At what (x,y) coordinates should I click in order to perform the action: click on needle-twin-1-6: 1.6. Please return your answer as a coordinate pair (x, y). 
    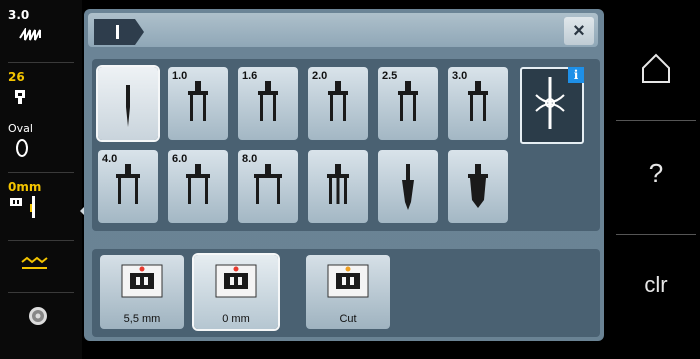
    Looking at the image, I should click on (268, 103).